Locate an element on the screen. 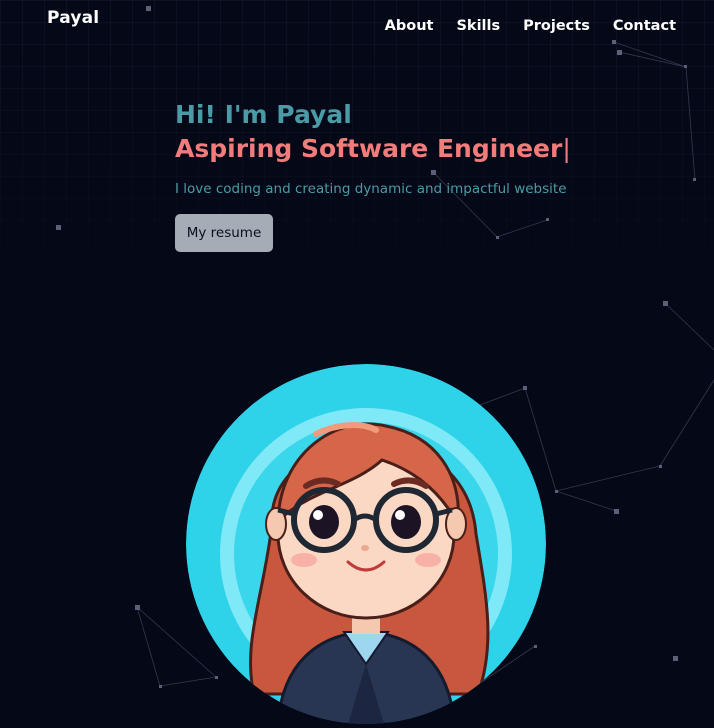 This screenshot has width=714, height=728. hero-role: Aspiring Software Engineer| is located at coordinates (415, 149).